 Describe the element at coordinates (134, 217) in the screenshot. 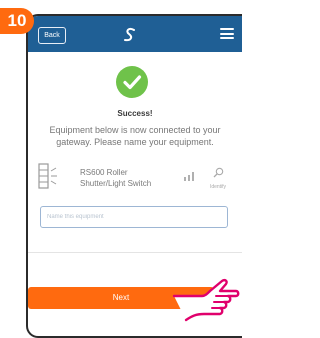

I see `equipment-name-input` at that location.